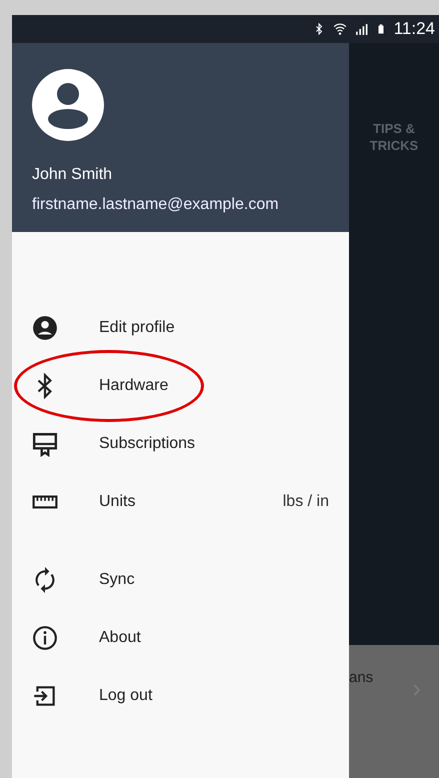 The width and height of the screenshot is (439, 778). What do you see at coordinates (180, 580) in the screenshot?
I see `menu-item: Sync` at bounding box center [180, 580].